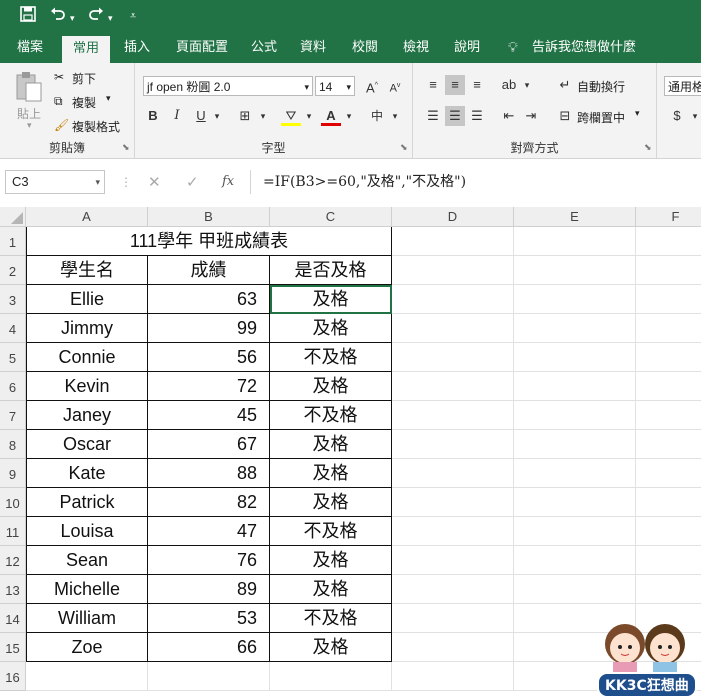 This screenshot has width=701, height=698. What do you see at coordinates (29, 86) in the screenshot?
I see `paste-icon` at bounding box center [29, 86].